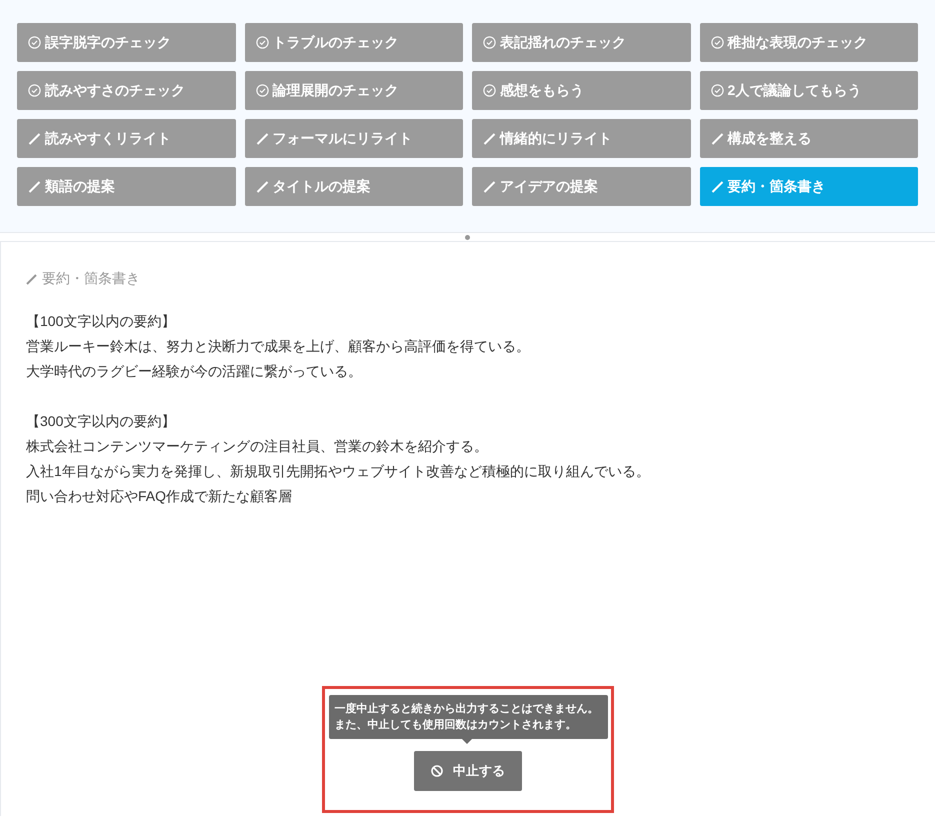  Describe the element at coordinates (467, 237) in the screenshot. I see `resize-handle` at that location.